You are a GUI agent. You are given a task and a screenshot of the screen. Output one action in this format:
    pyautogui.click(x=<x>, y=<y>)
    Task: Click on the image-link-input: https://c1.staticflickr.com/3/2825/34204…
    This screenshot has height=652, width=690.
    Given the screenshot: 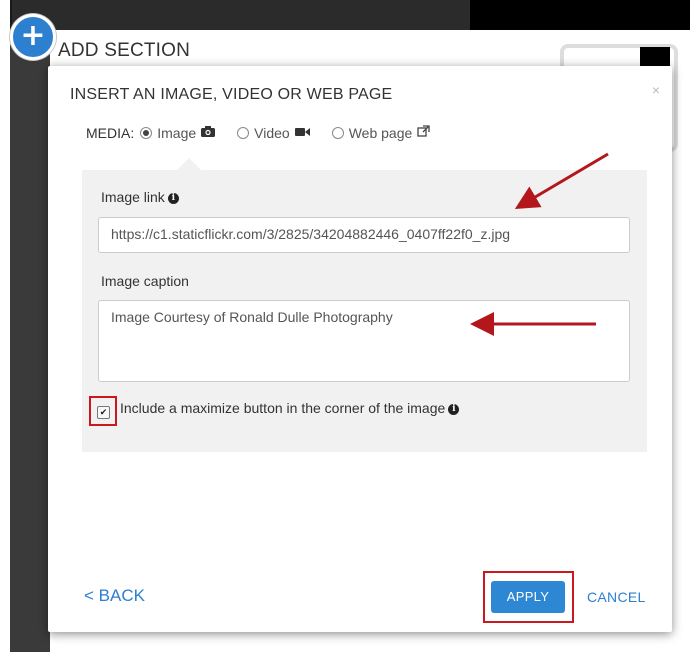 What is the action you would take?
    pyautogui.click(x=364, y=235)
    